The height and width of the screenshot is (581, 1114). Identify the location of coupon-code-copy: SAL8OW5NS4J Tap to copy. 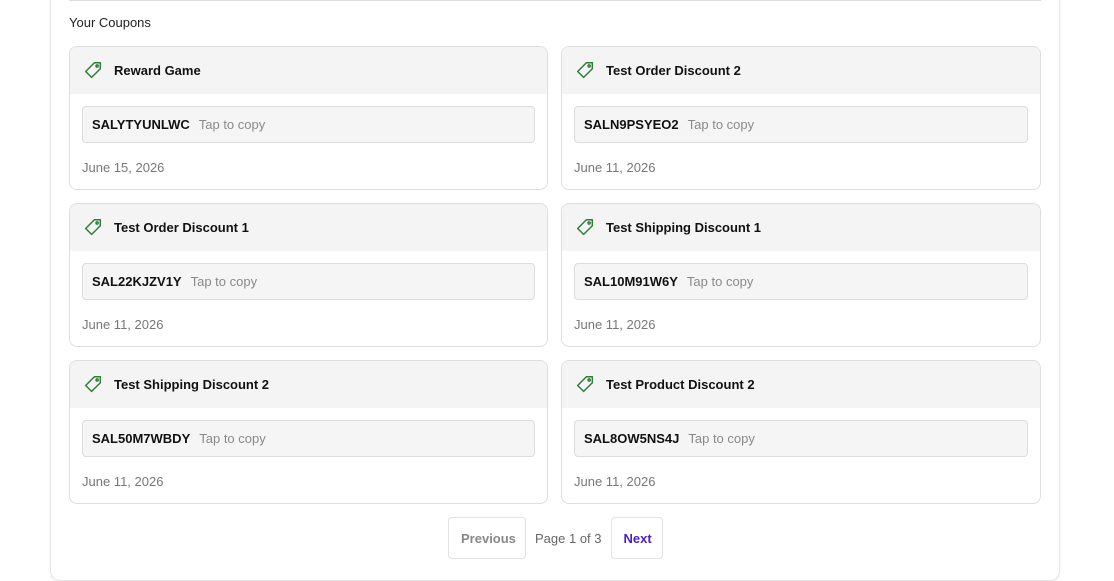
(801, 438).